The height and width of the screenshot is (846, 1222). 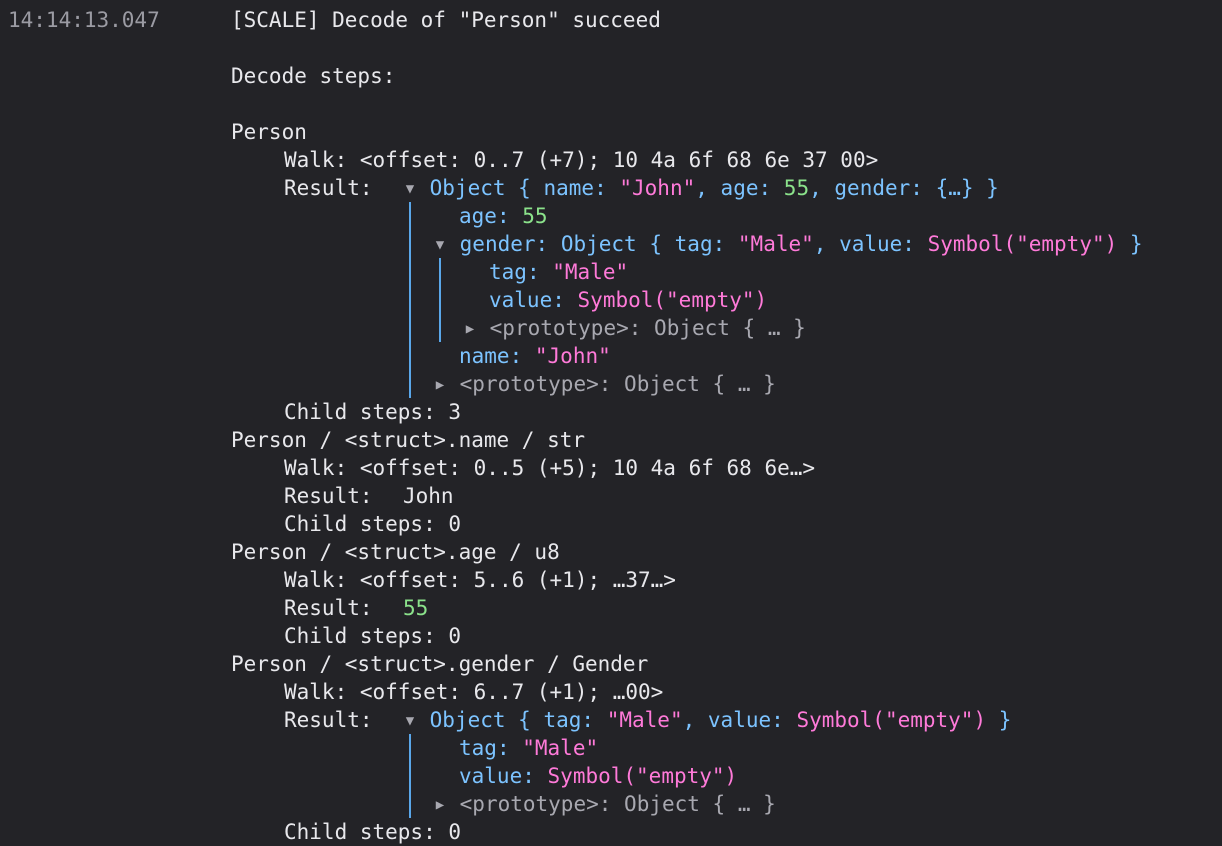 I want to click on field-value: 55, so click(x=535, y=216).